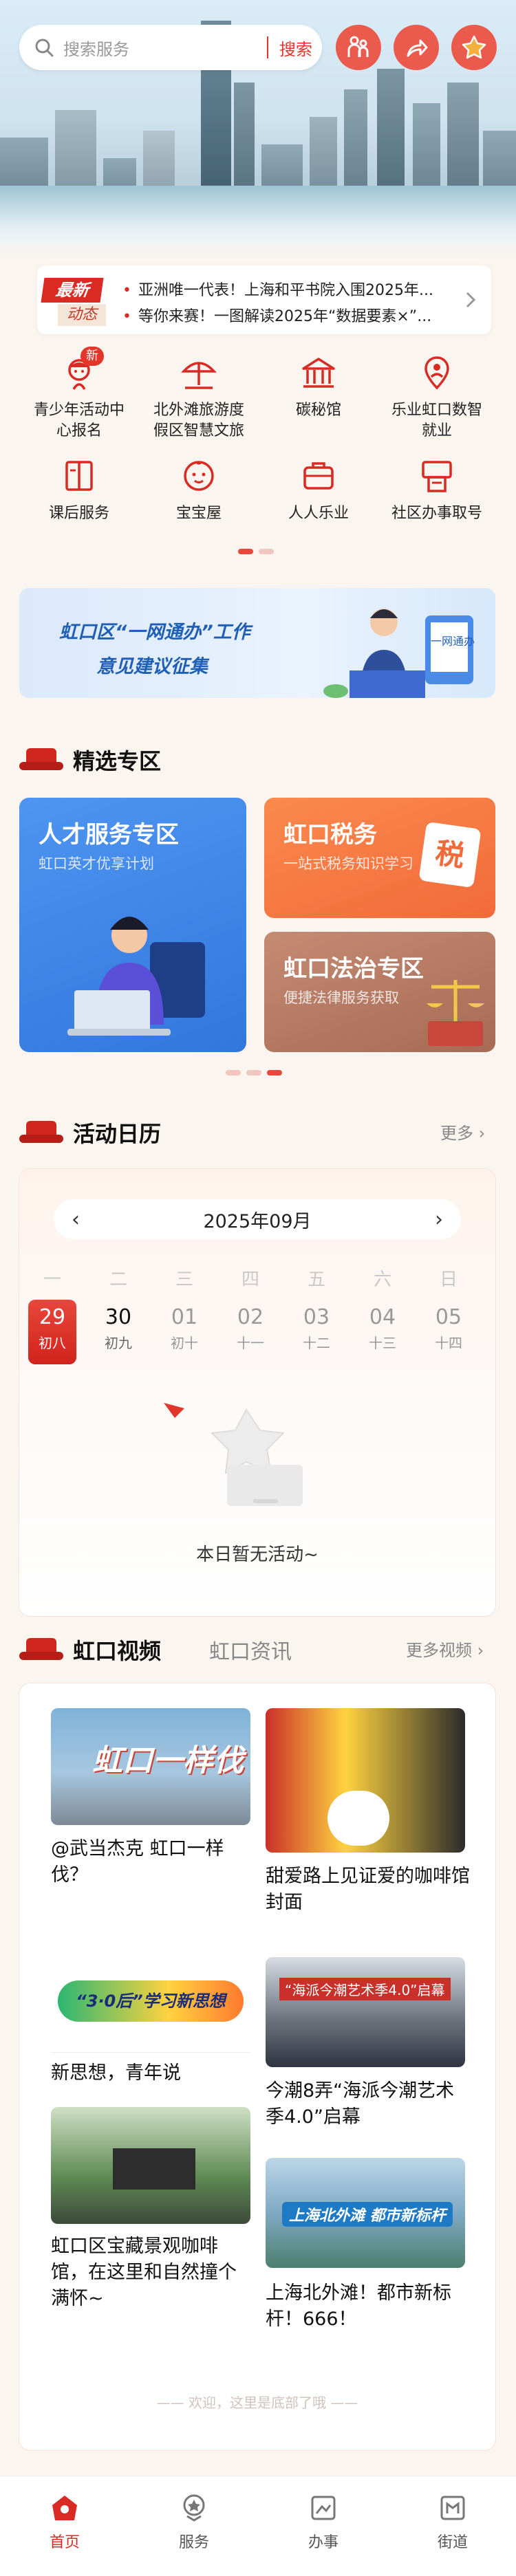 This screenshot has height=2576, width=516. What do you see at coordinates (250, 1332) in the screenshot?
I see `calendar-day: 02 十一` at bounding box center [250, 1332].